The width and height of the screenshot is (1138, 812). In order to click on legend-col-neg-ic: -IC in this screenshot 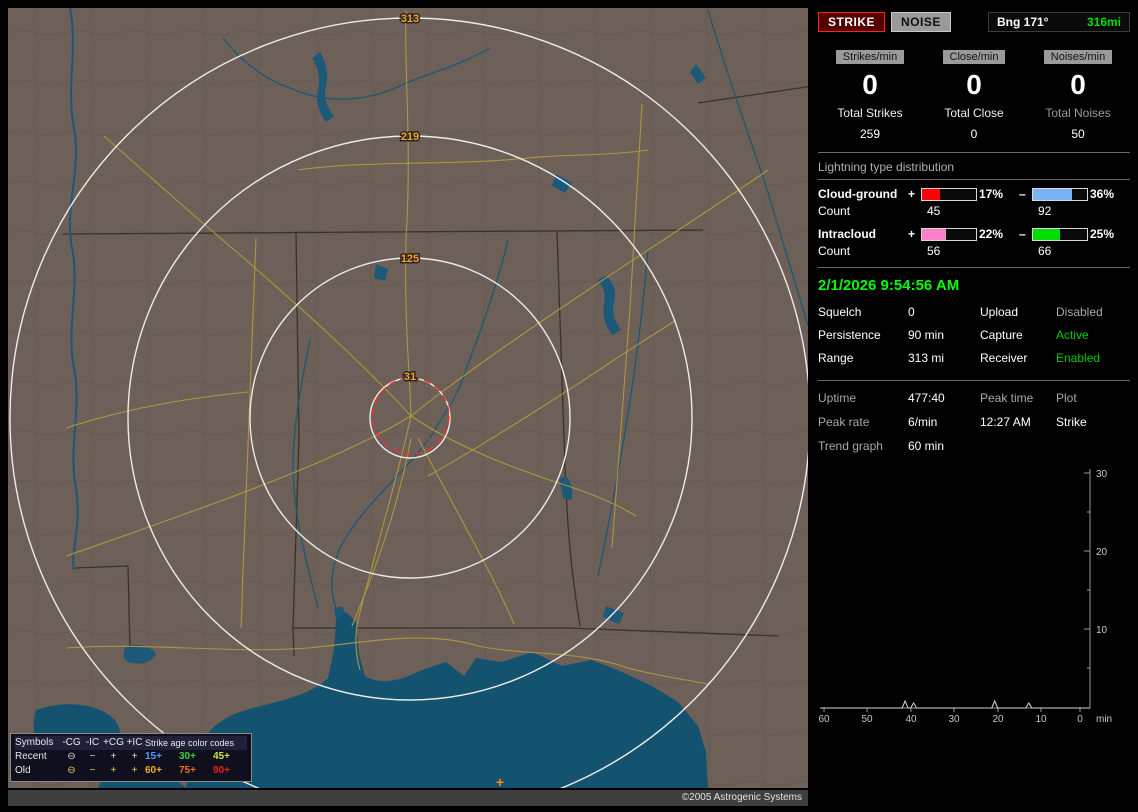, I will do `click(92, 742)`.